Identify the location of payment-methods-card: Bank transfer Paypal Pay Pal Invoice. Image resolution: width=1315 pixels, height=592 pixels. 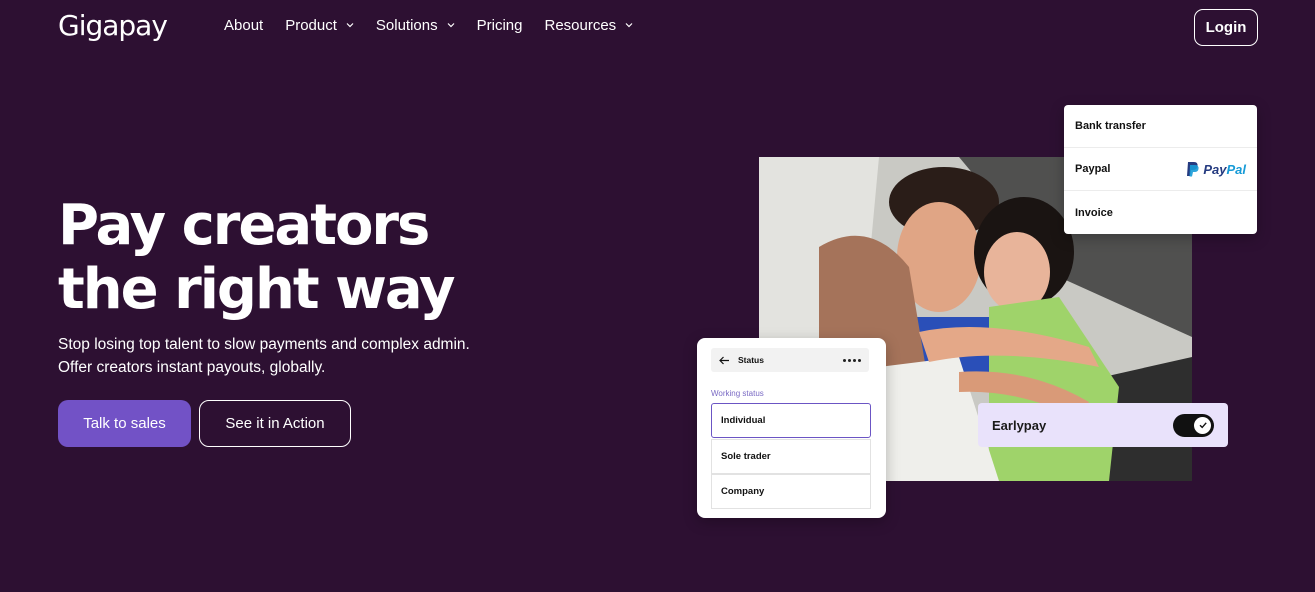
(1160, 169).